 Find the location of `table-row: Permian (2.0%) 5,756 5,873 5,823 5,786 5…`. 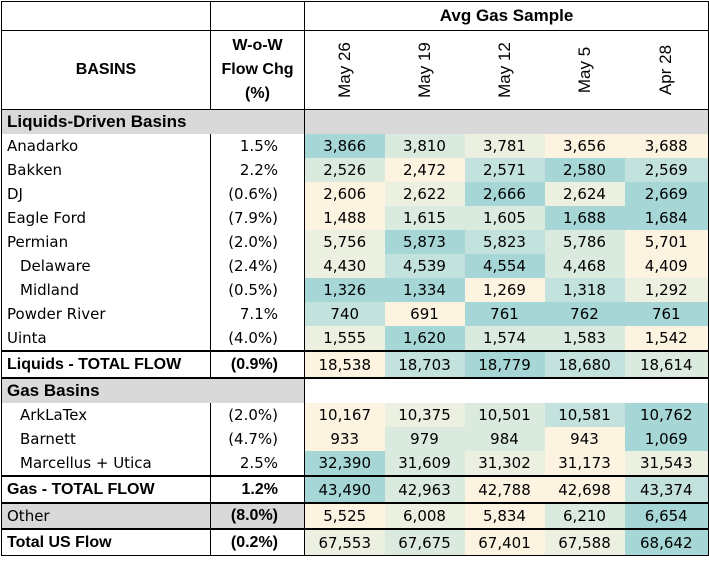

table-row: Permian (2.0%) 5,756 5,873 5,823 5,786 5… is located at coordinates (355, 242).